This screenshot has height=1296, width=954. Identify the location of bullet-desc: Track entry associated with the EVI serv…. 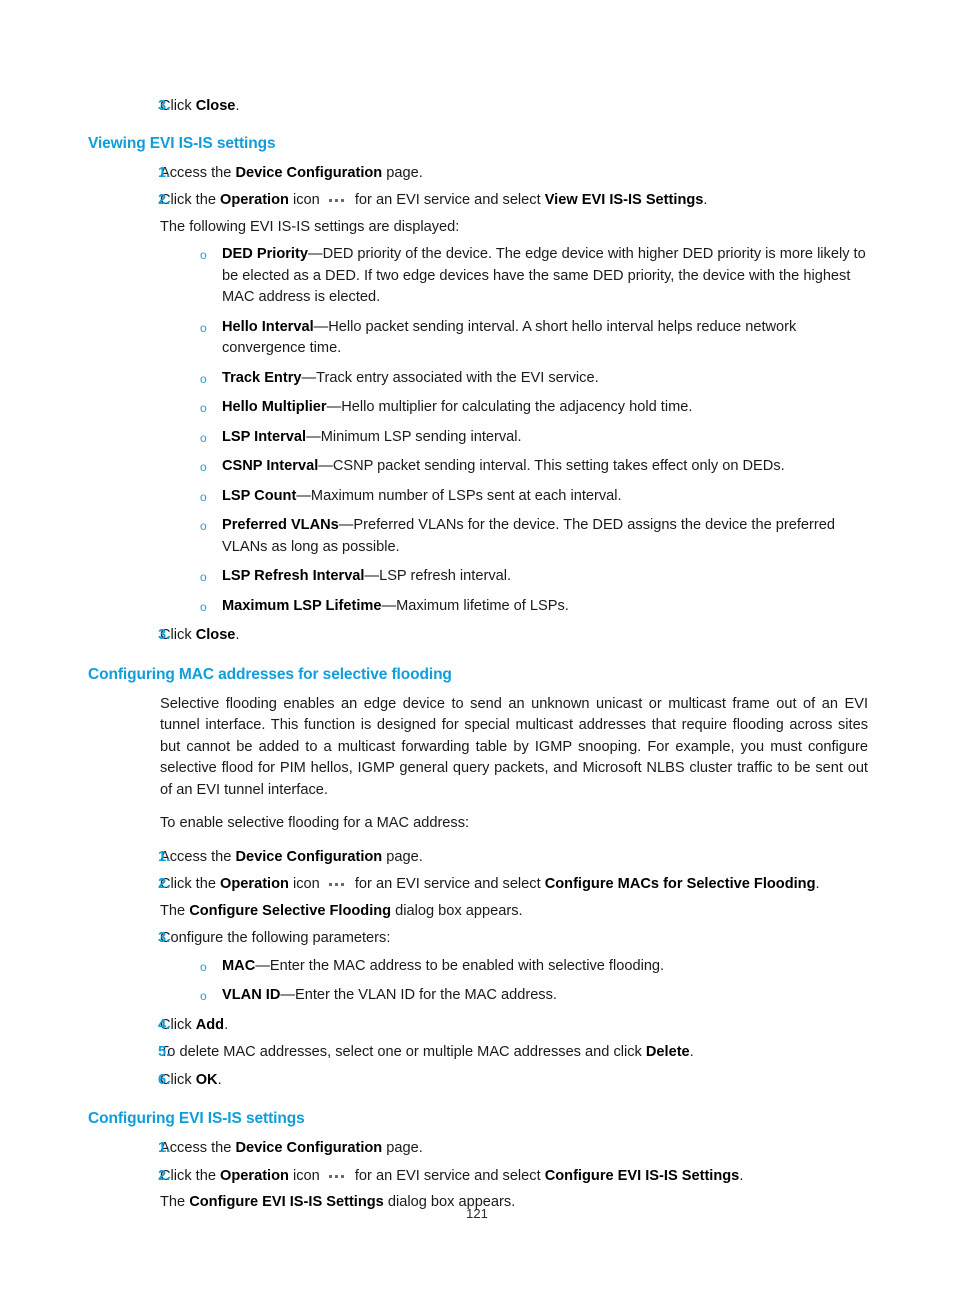
(457, 377).